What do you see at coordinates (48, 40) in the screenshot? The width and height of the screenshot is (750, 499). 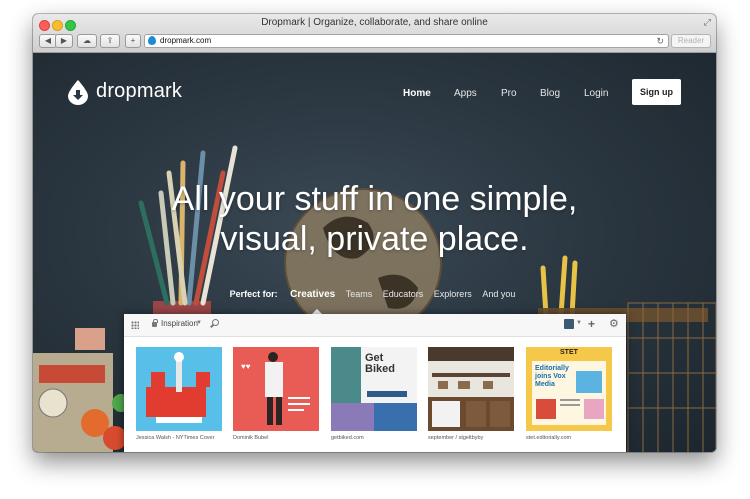 I see `chevron-left-icon: ◀` at bounding box center [48, 40].